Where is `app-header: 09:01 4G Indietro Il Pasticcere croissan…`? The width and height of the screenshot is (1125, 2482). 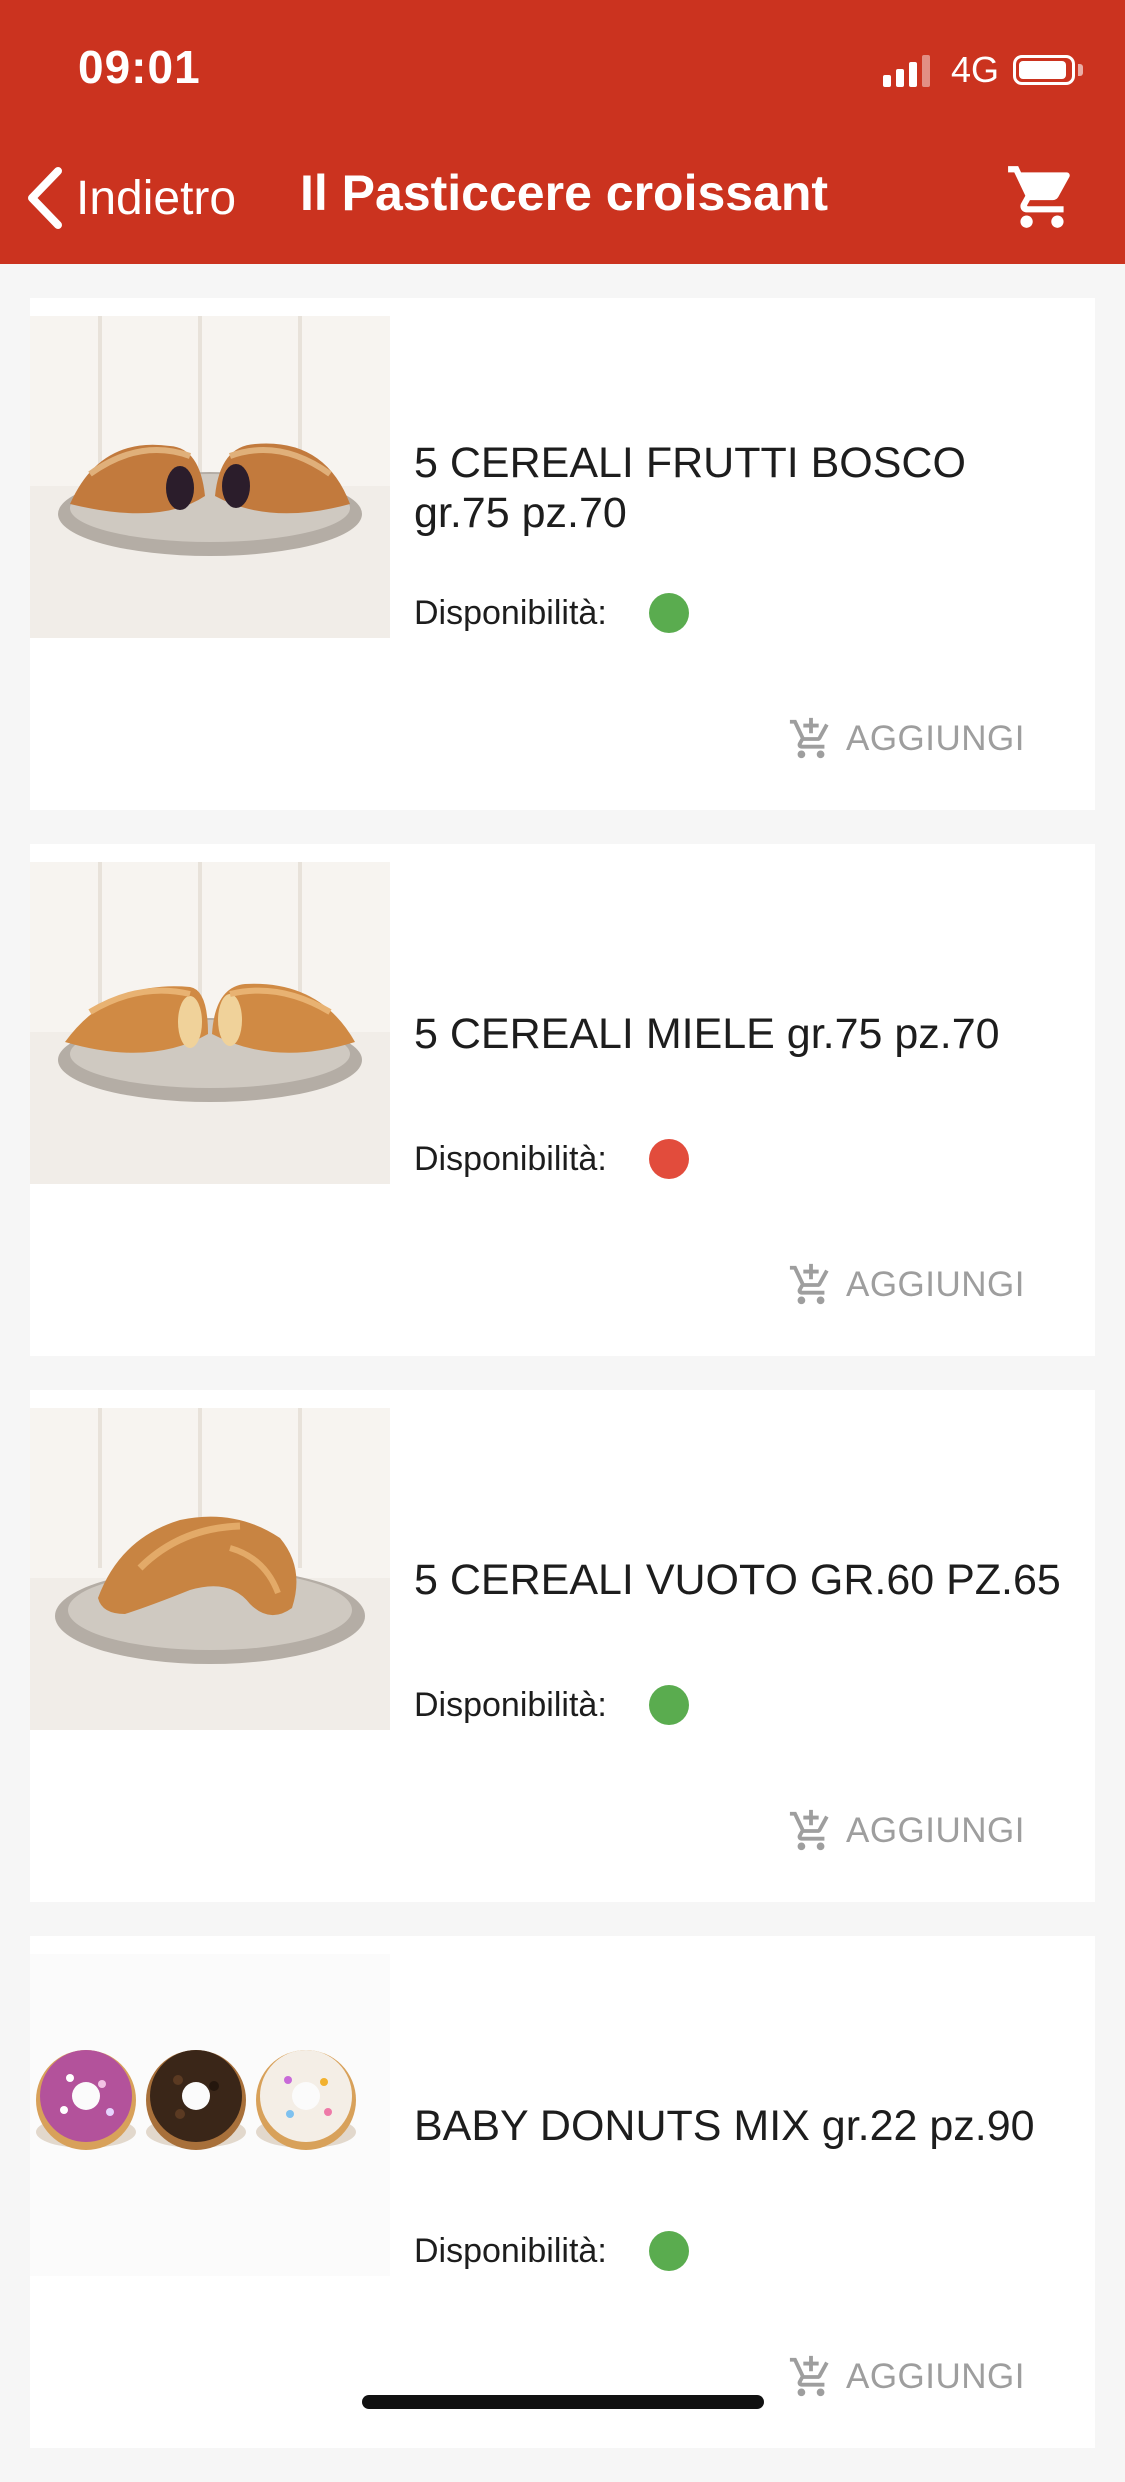
app-header: 09:01 4G Indietro Il Pasticcere croissan… is located at coordinates (562, 132).